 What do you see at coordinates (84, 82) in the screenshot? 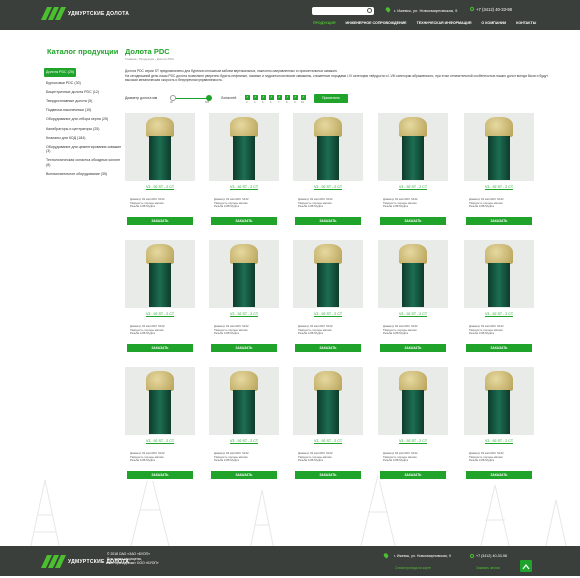
I see `sidebar-item-pdc-core-heads: Бурголовки PDC (30)` at bounding box center [84, 82].